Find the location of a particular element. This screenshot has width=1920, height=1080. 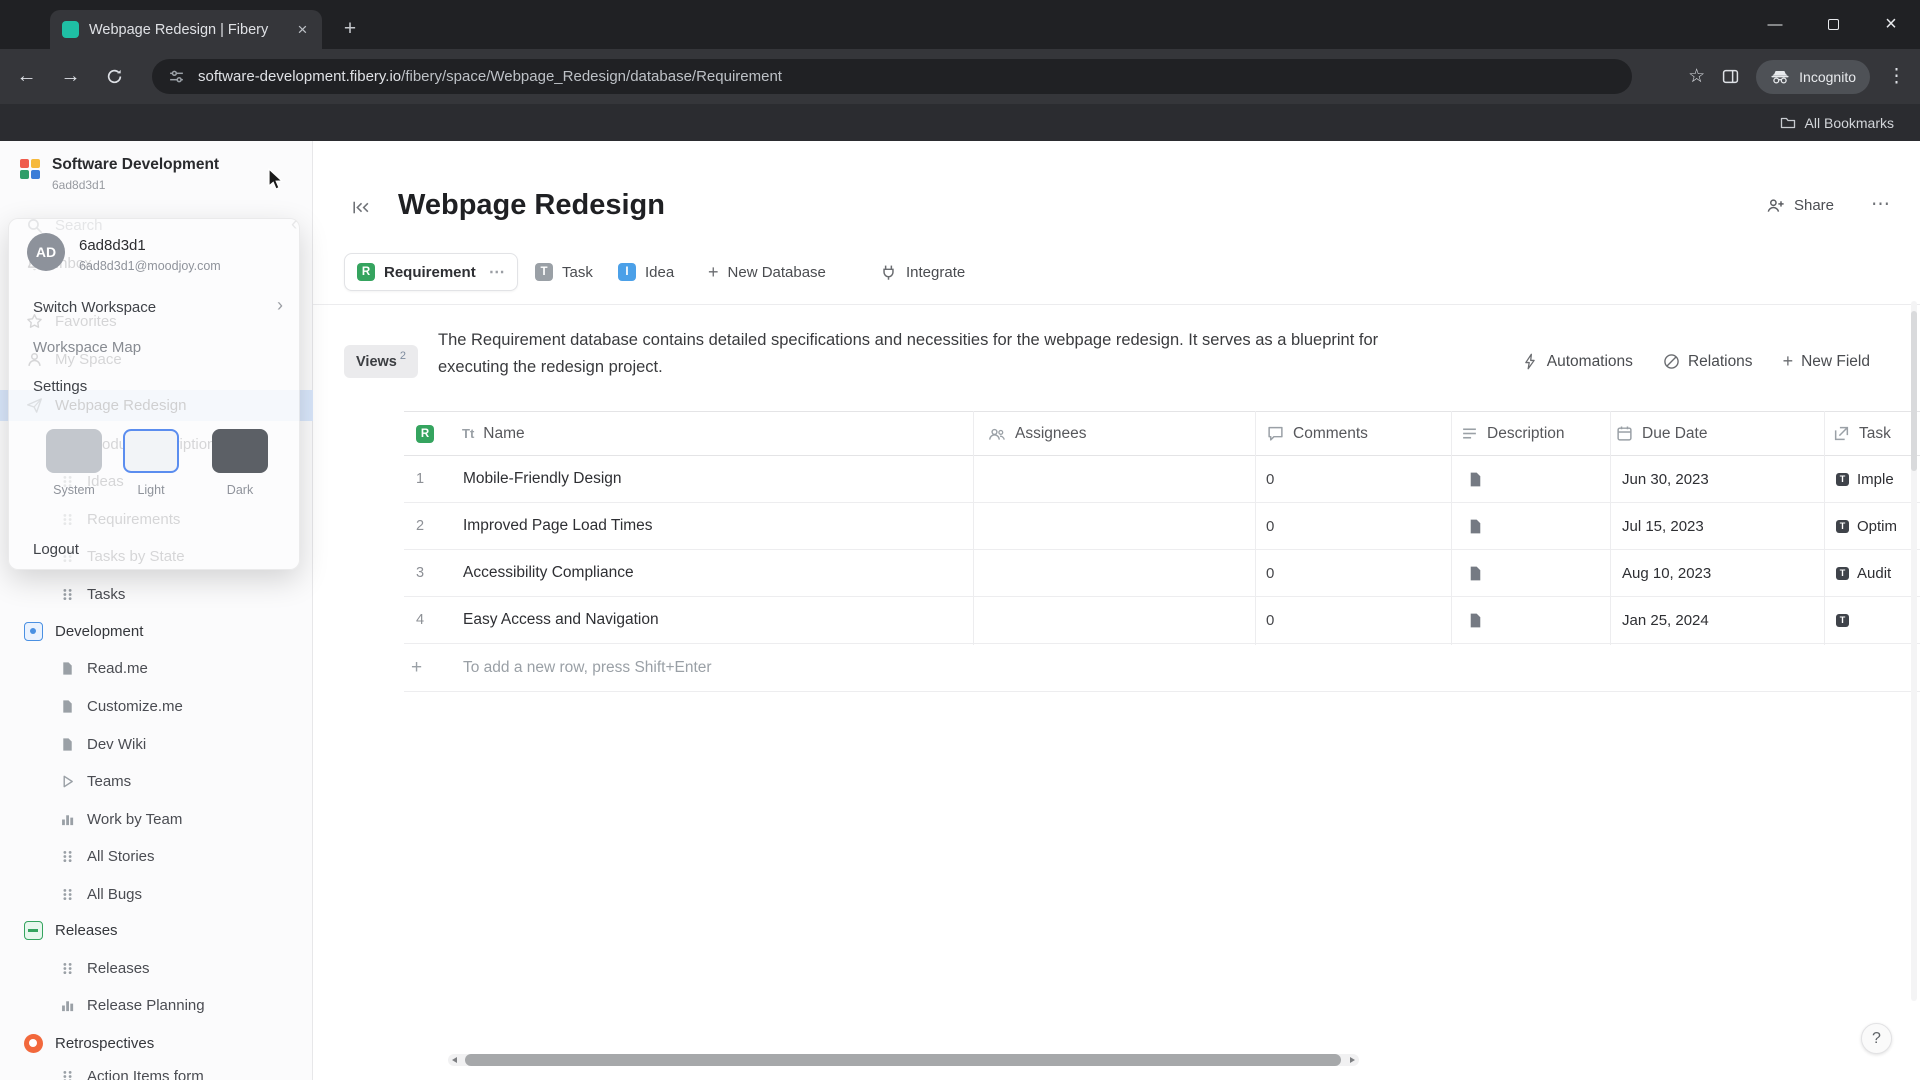

column-header-assignees: Assignees is located at coordinates (1037, 433).